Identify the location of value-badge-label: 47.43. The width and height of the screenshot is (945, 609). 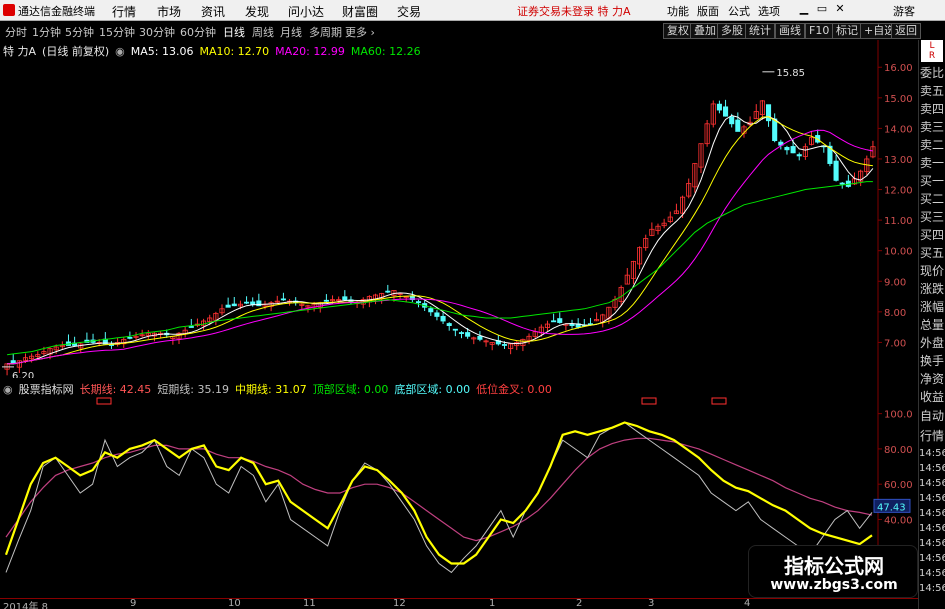
(891, 507).